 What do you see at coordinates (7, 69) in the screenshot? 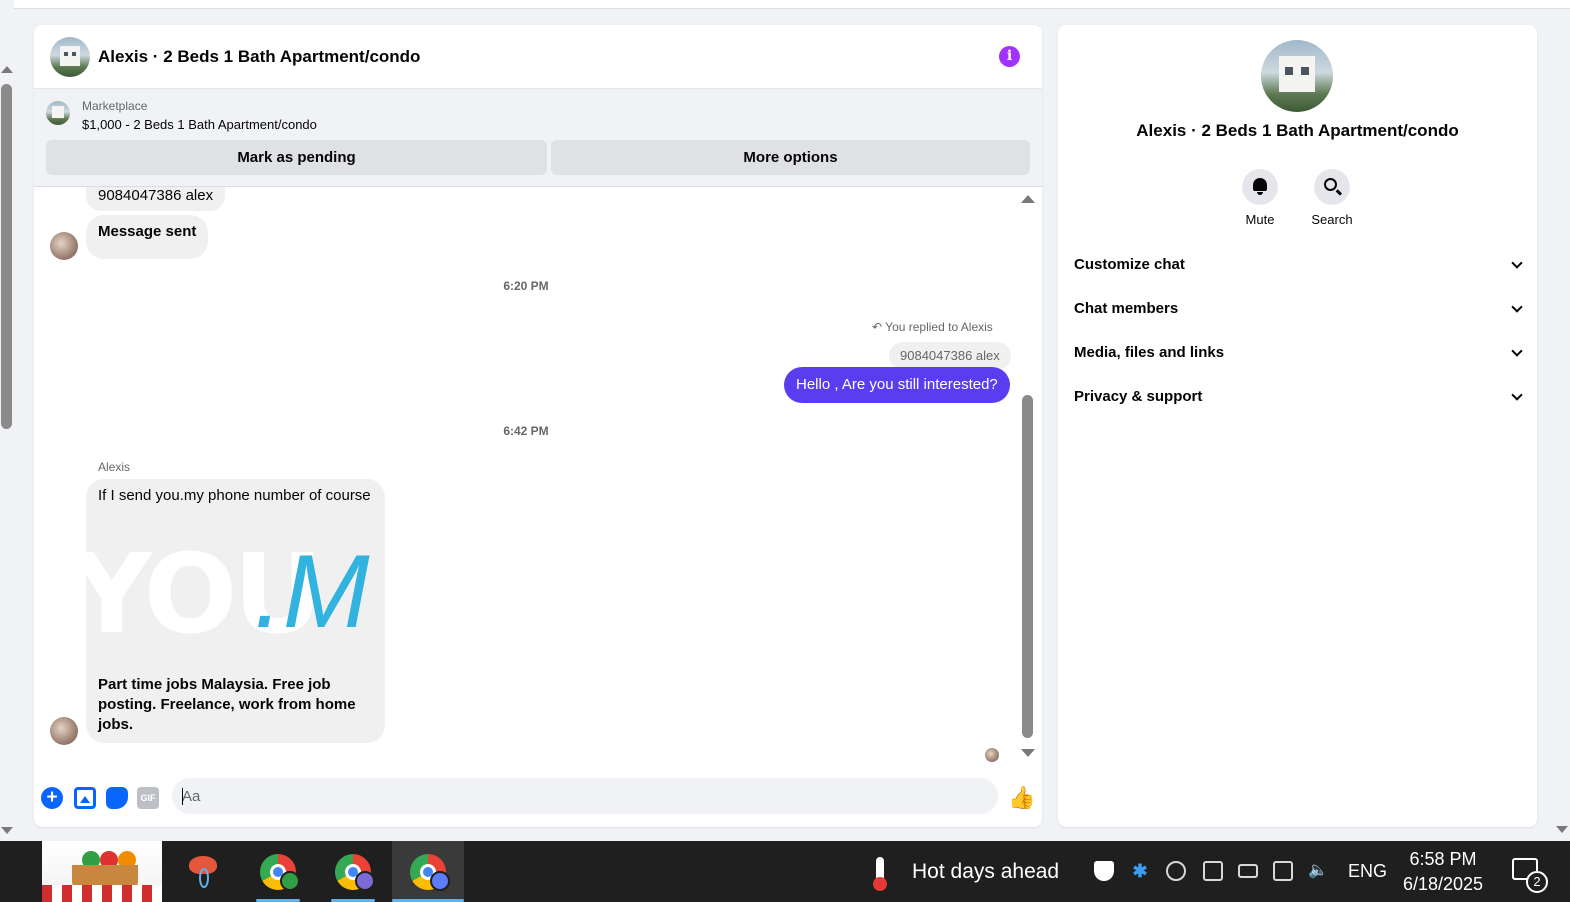
I see `scroll-up-arrow-icon` at bounding box center [7, 69].